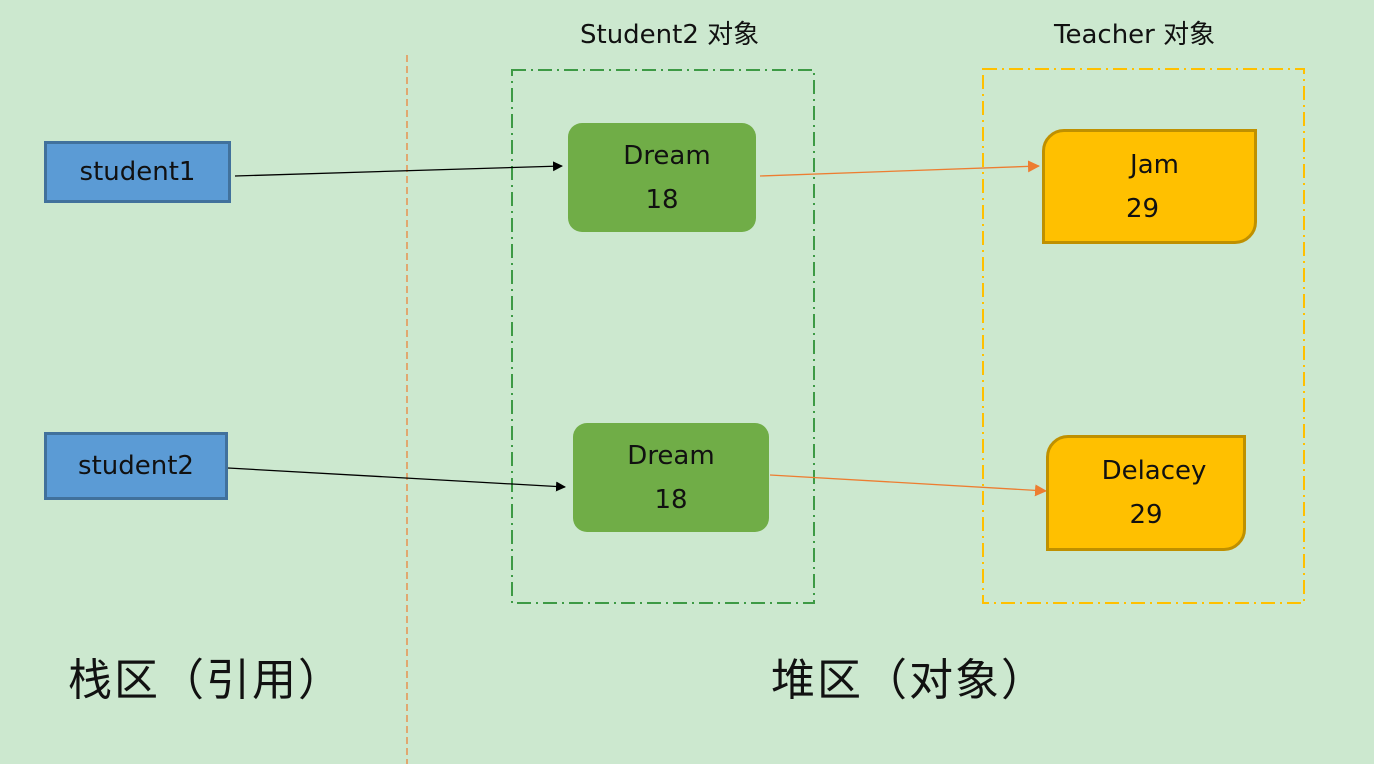 Image resolution: width=1374 pixels, height=764 pixels. What do you see at coordinates (1135, 35) in the screenshot?
I see `teacher-group-label: Teacher 对象` at bounding box center [1135, 35].